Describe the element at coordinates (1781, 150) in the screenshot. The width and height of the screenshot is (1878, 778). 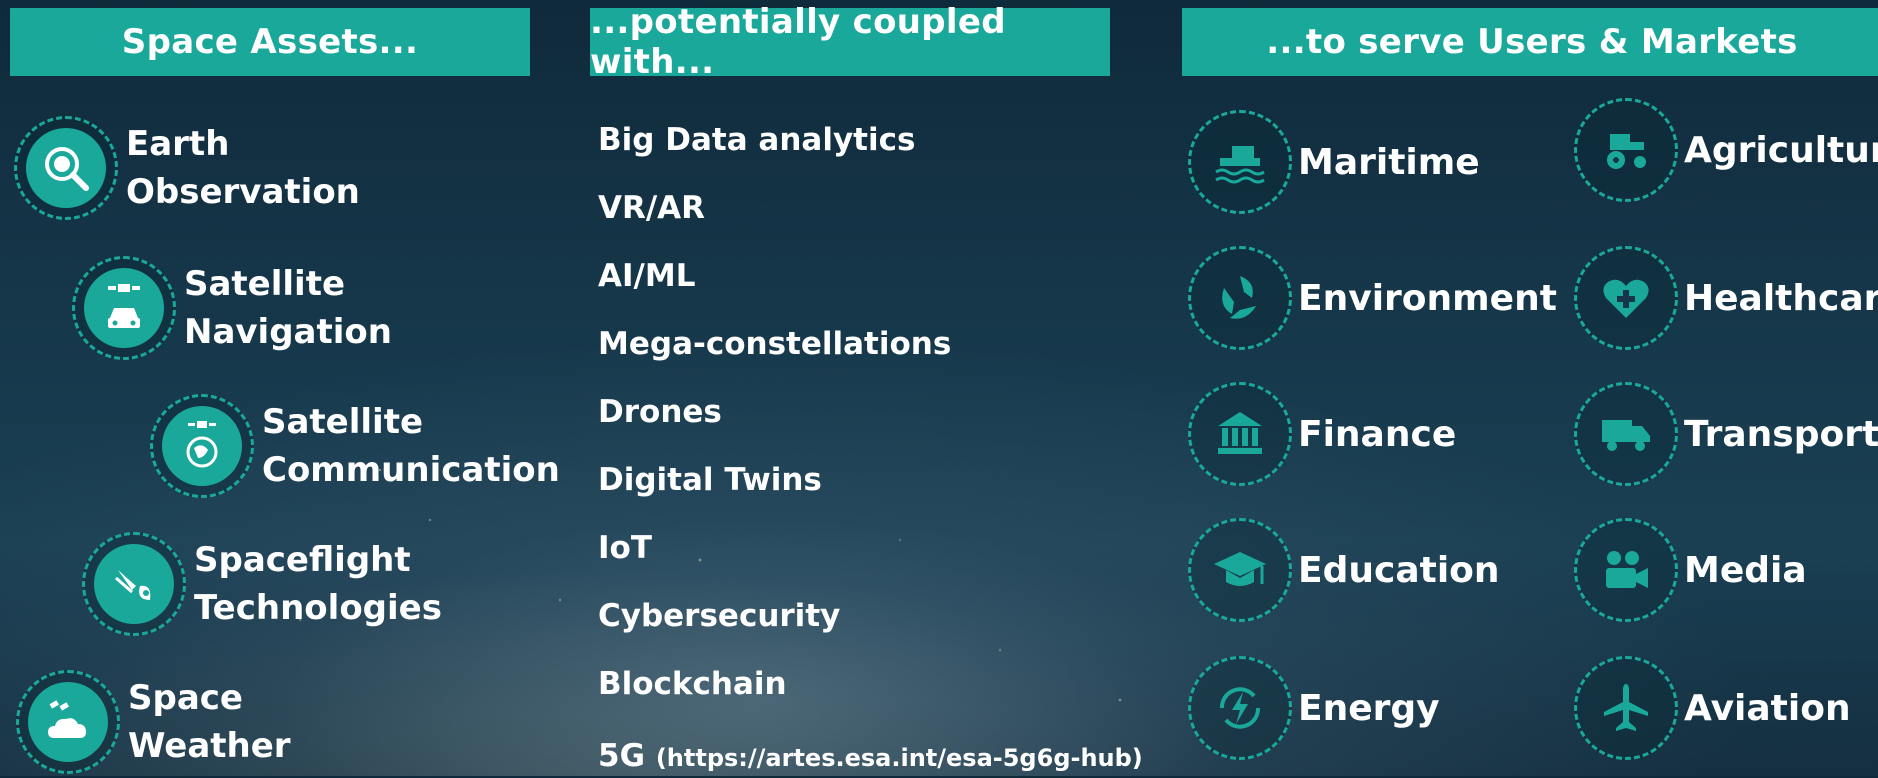
I see `market-label: Agriculture` at that location.